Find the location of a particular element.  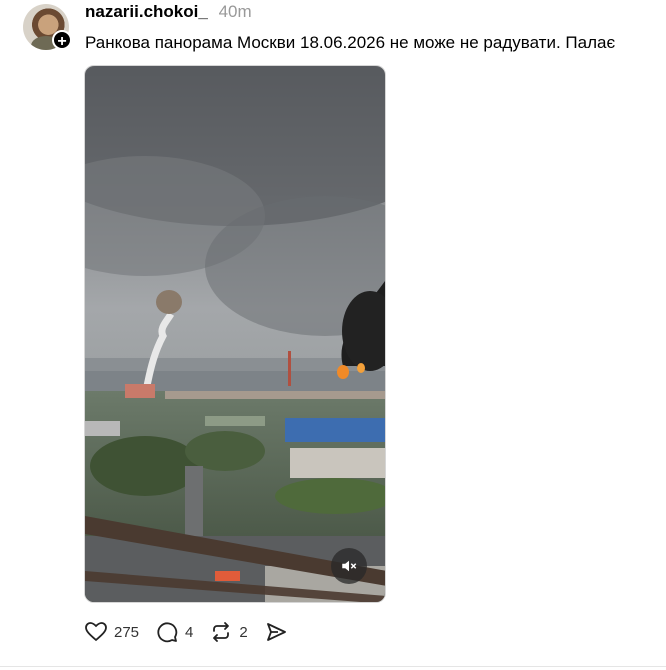

comment-button: 4 is located at coordinates (174, 632).